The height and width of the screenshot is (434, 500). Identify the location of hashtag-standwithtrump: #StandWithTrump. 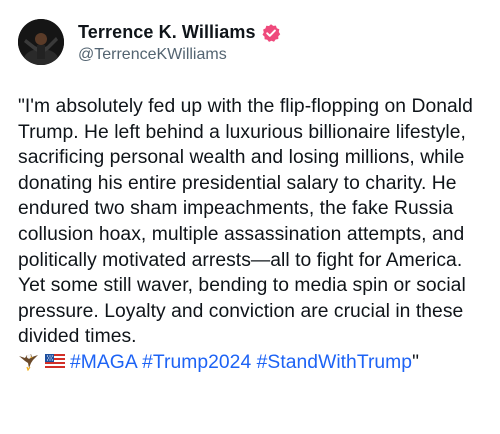
(334, 362).